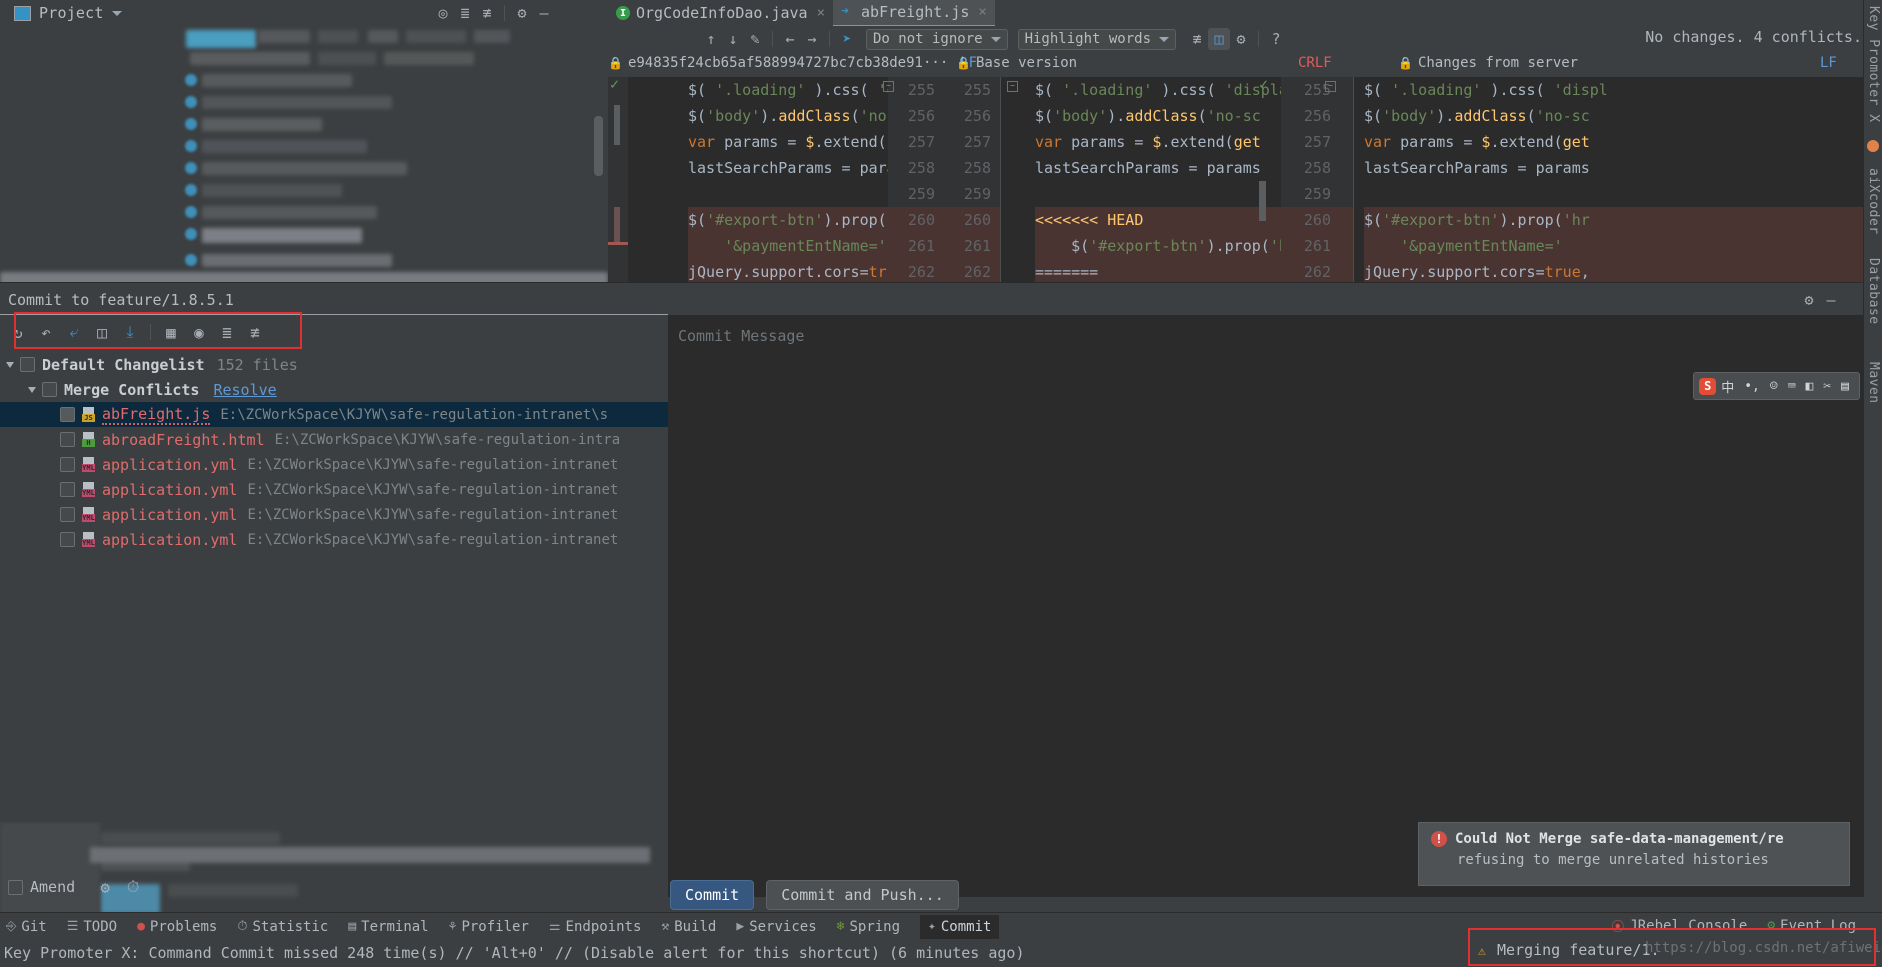 The image size is (1882, 967). What do you see at coordinates (388, 927) in the screenshot?
I see `status-item-terminal: ▤ Terminal` at bounding box center [388, 927].